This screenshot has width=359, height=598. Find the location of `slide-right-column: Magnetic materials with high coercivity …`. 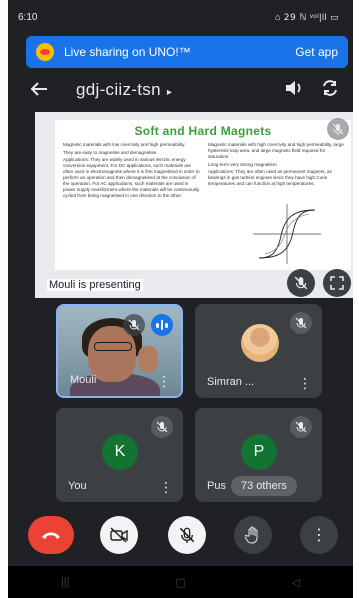

slide-right-column: Magnetic materials with high coercivity … is located at coordinates (276, 171).